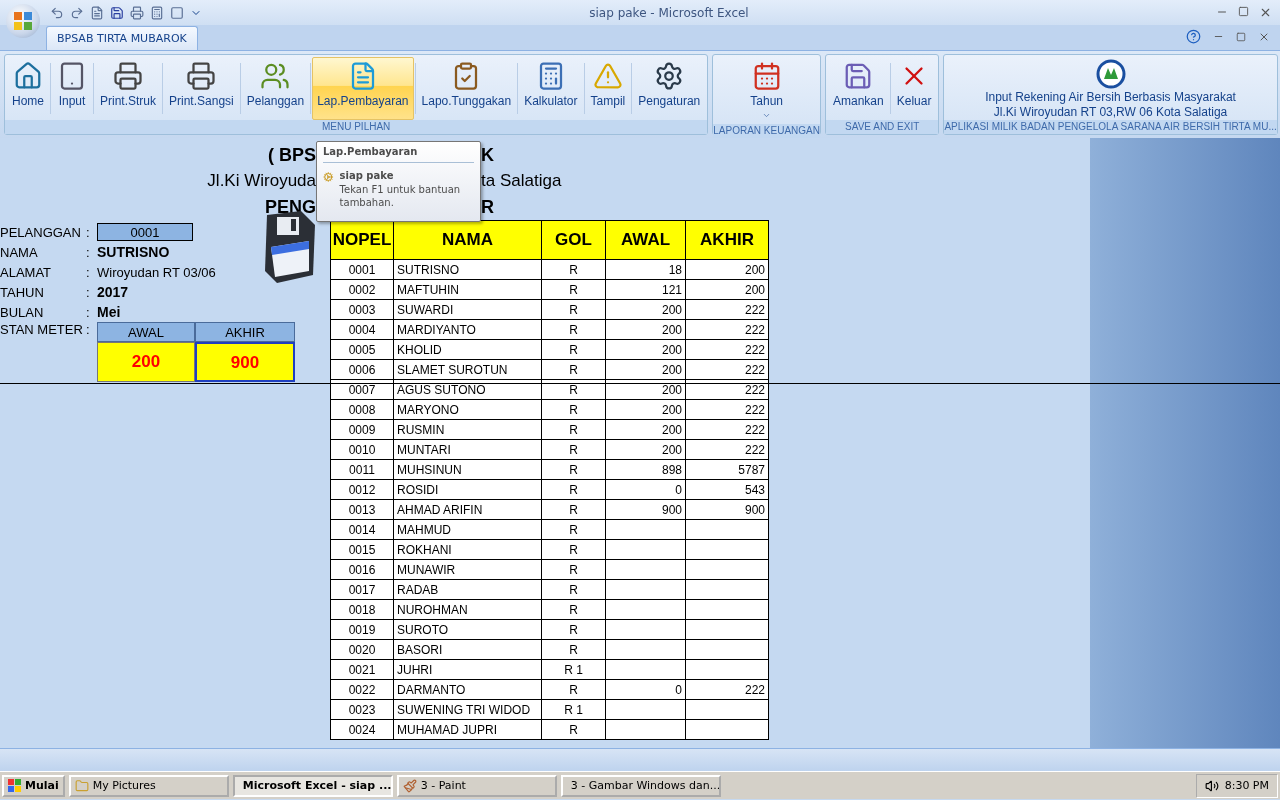 The image size is (1280, 800). I want to click on table-cell: MUHSINUN, so click(468, 470).